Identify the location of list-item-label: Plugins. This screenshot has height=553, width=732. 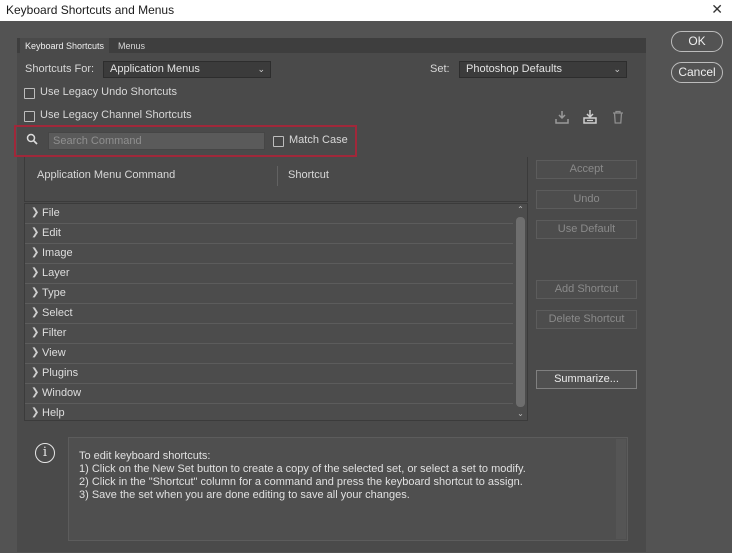
(60, 373).